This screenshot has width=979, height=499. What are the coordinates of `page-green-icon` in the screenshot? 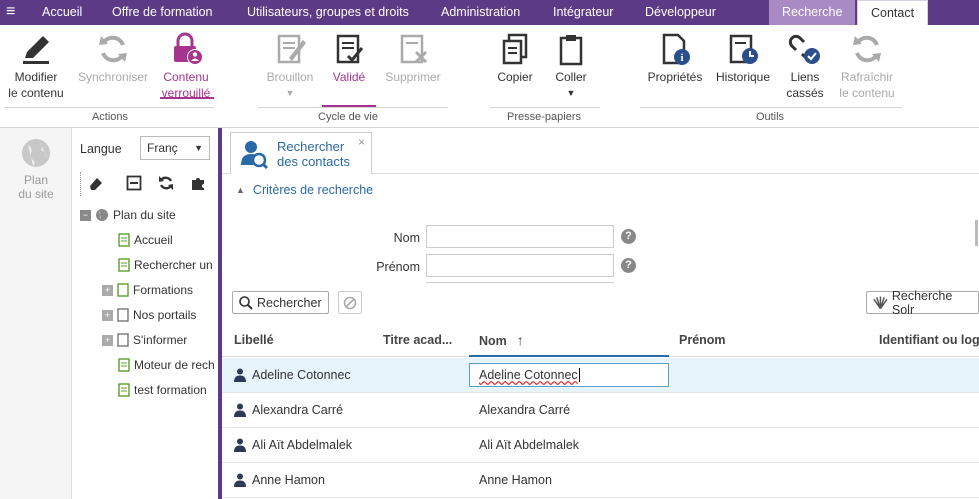 It's located at (124, 365).